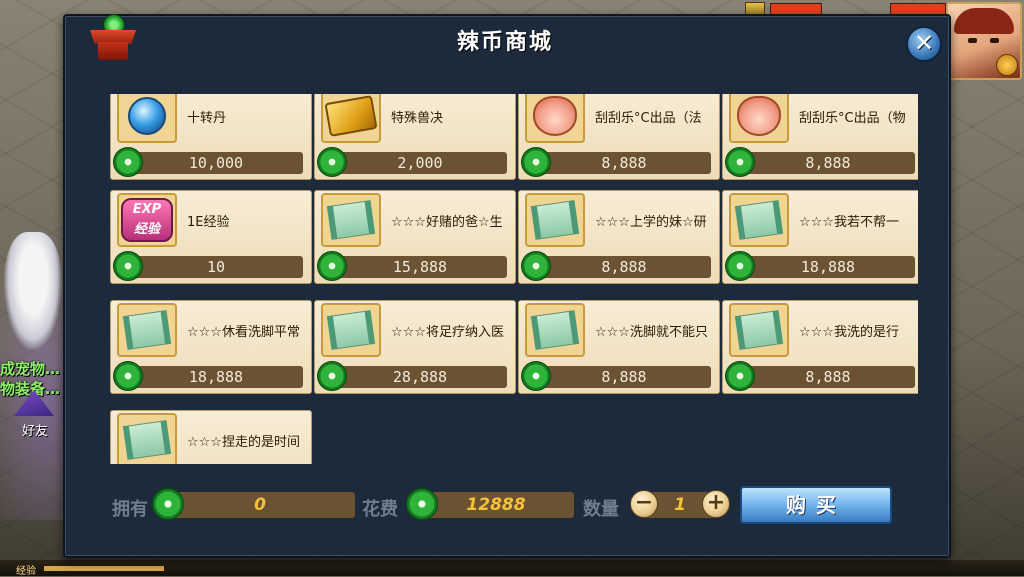  What do you see at coordinates (496, 505) in the screenshot?
I see `cost-value: 12888` at bounding box center [496, 505].